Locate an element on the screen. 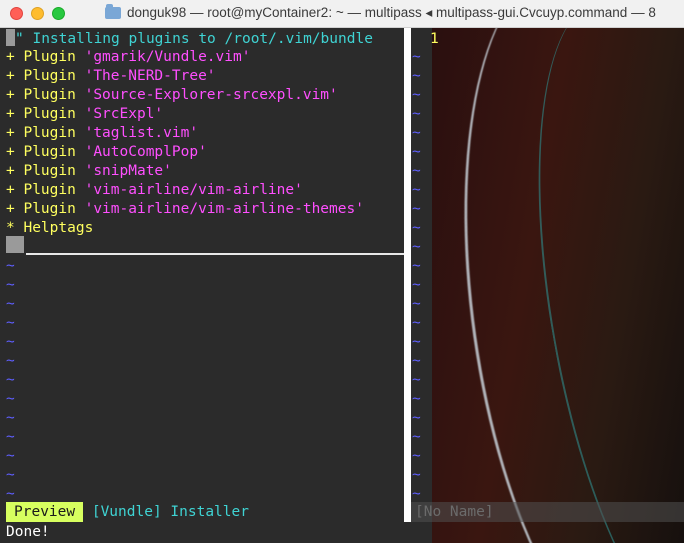  minimize-window-button is located at coordinates (37, 13).